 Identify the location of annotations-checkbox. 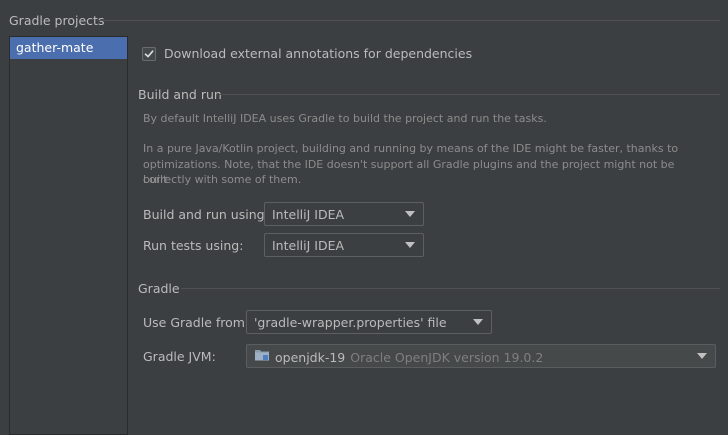
(149, 53).